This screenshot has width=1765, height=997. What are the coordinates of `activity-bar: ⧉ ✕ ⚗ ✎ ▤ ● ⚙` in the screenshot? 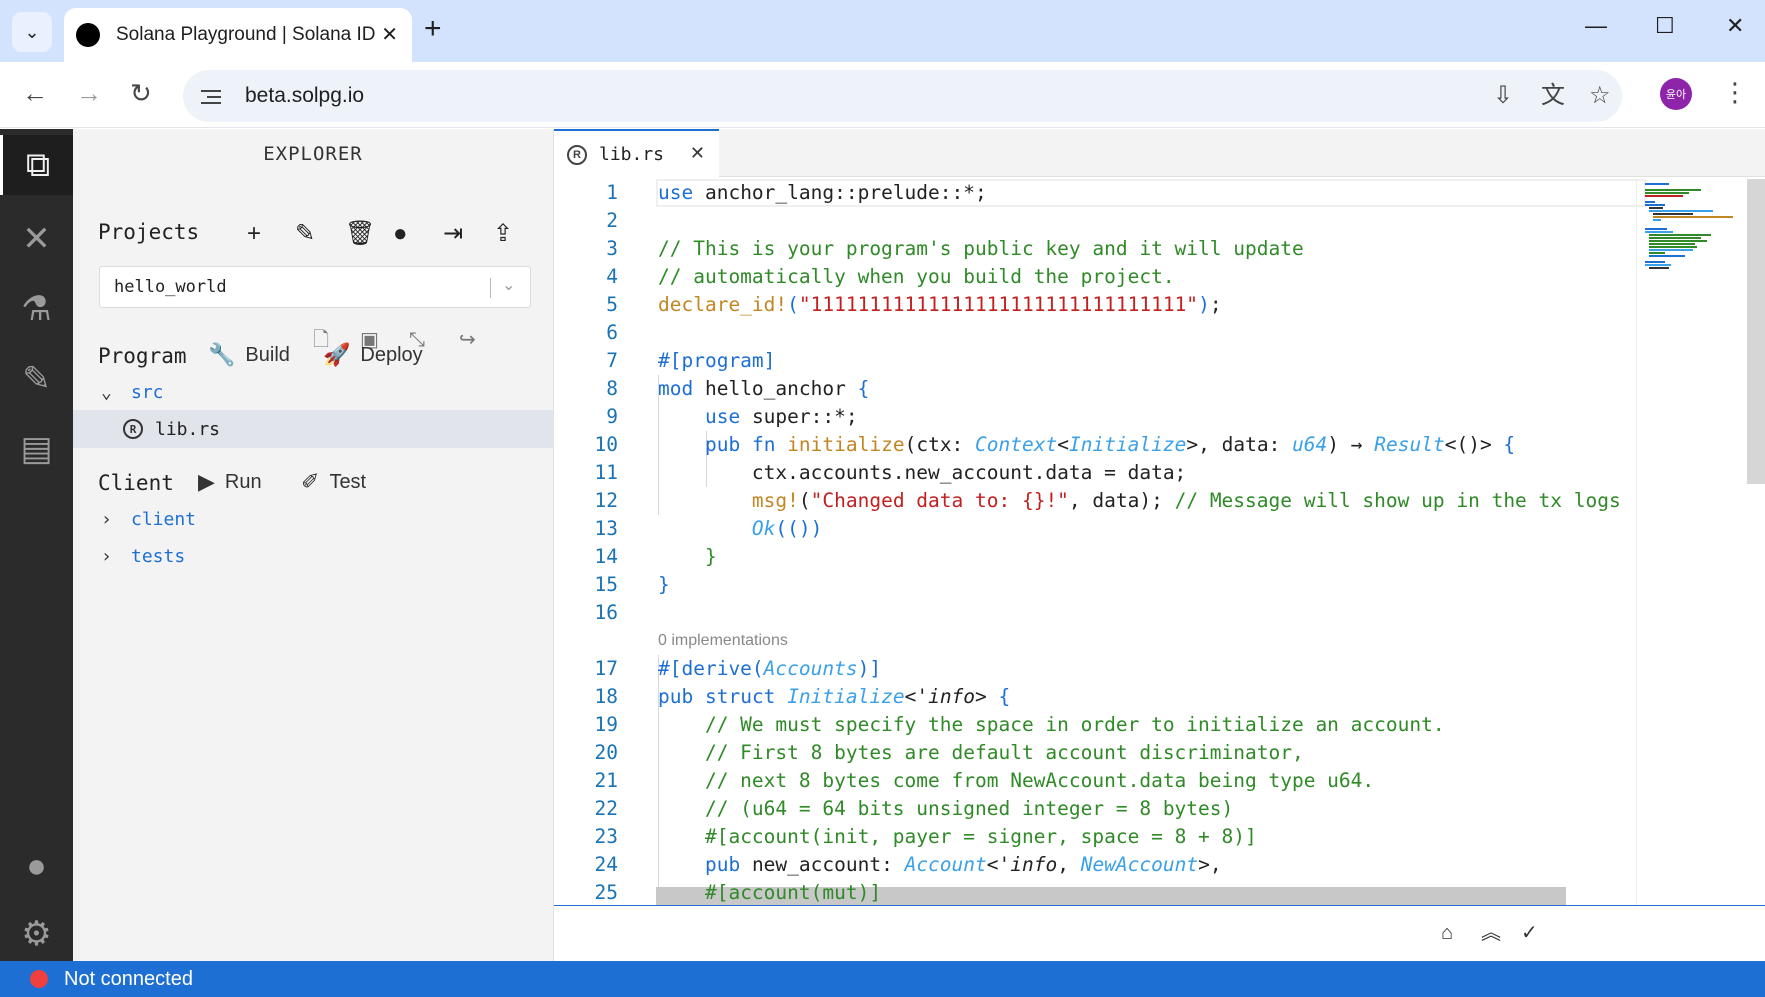 It's located at (36, 545).